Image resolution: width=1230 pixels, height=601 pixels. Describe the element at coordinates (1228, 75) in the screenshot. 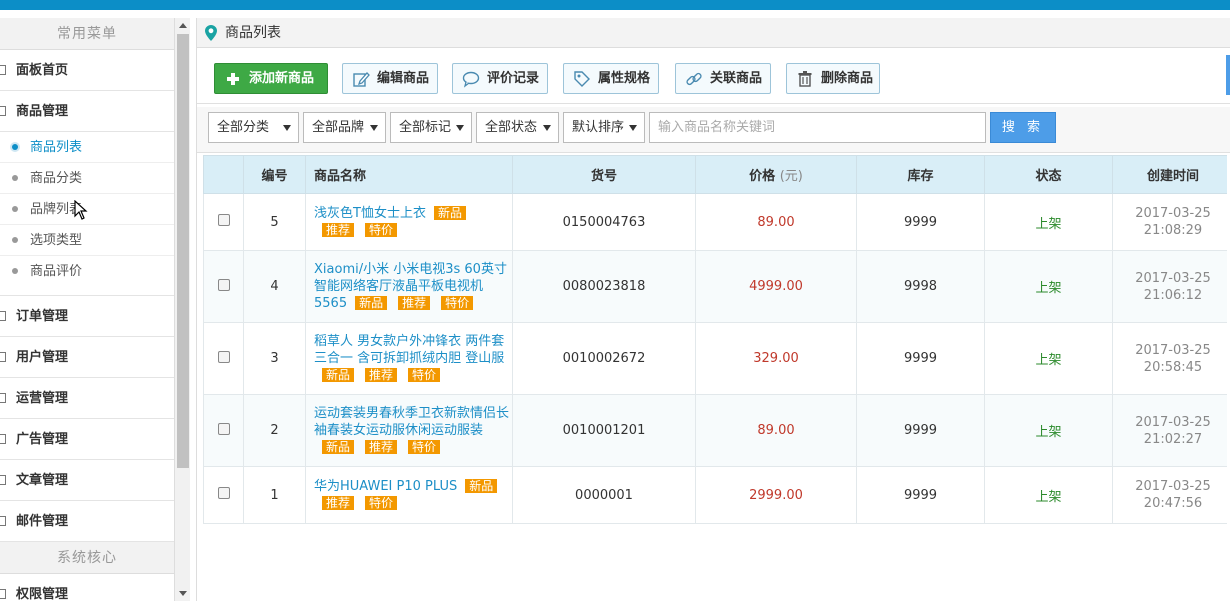

I see `main-scroll-indicator` at that location.